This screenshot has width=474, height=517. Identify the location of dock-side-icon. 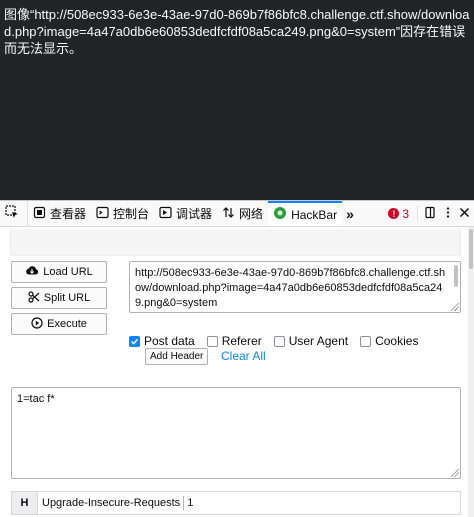
(430, 214).